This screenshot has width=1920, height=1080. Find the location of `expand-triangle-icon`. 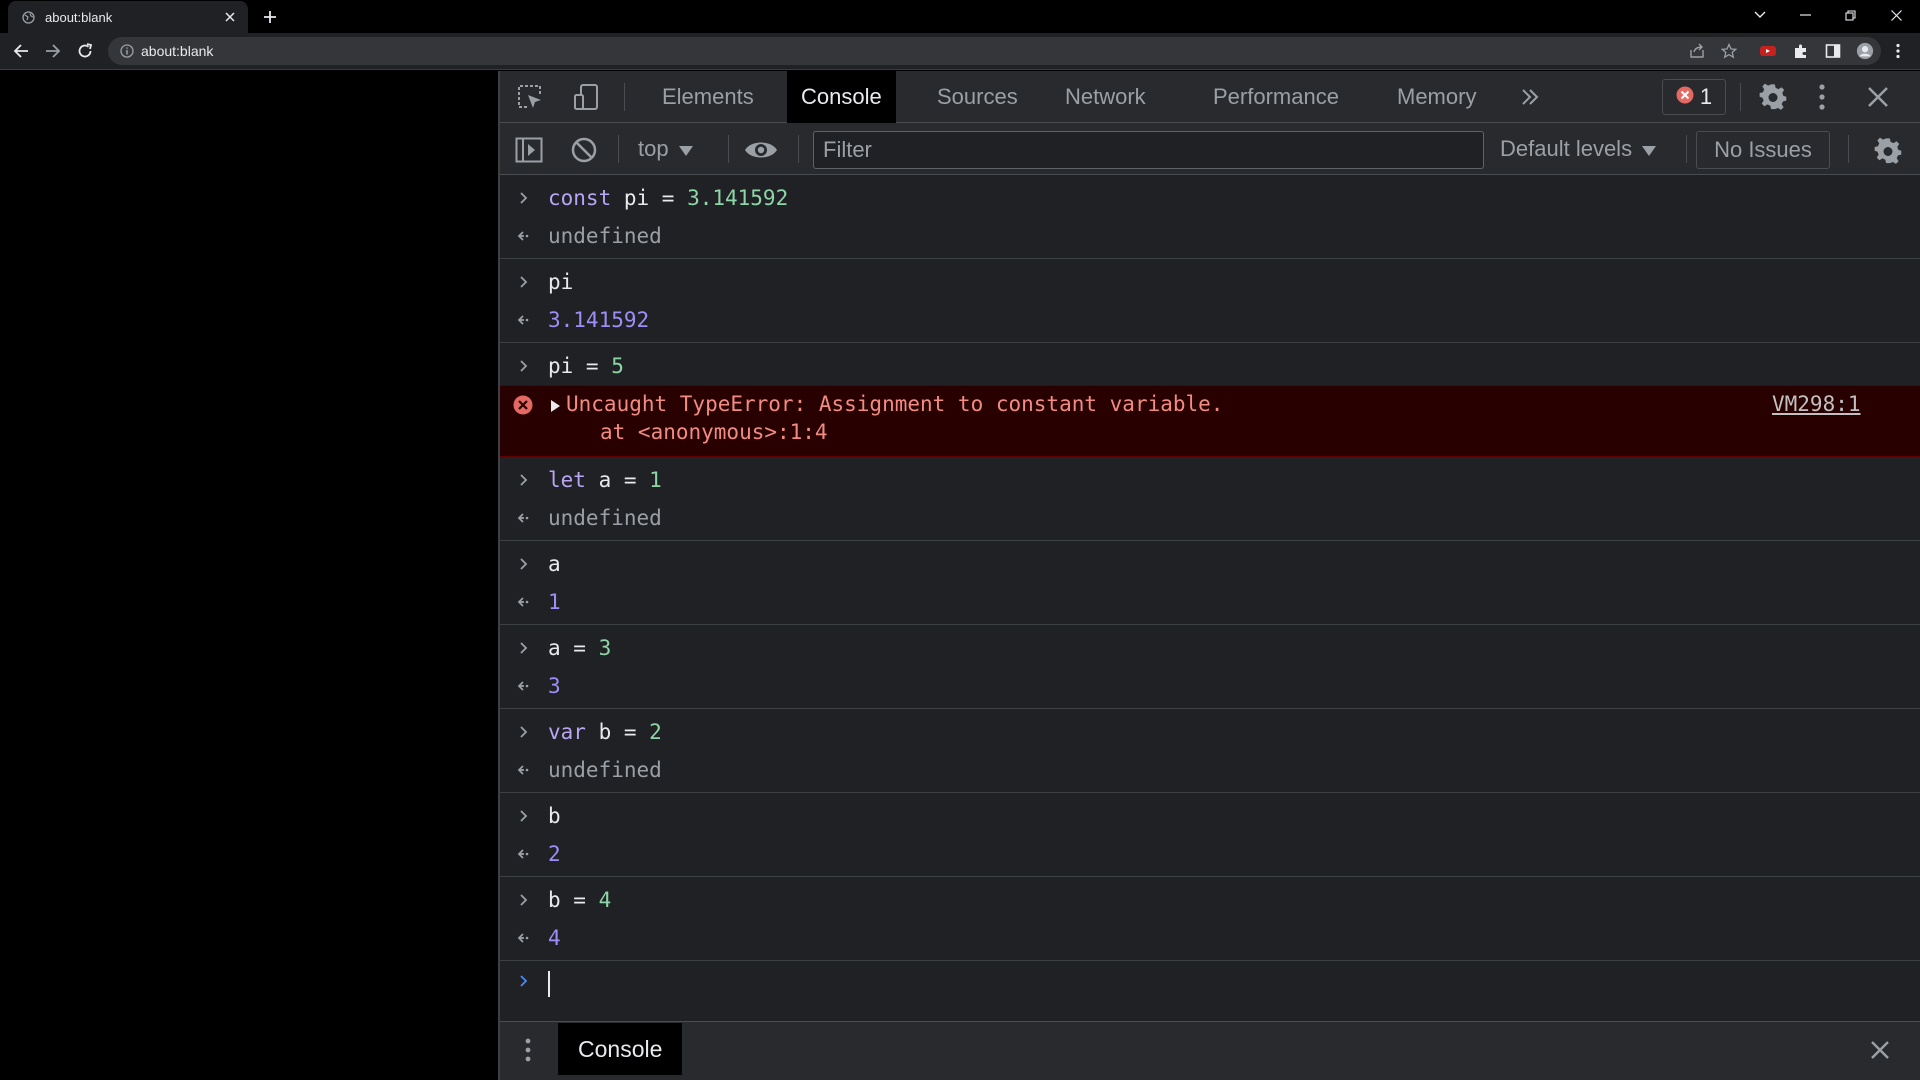

expand-triangle-icon is located at coordinates (555, 406).